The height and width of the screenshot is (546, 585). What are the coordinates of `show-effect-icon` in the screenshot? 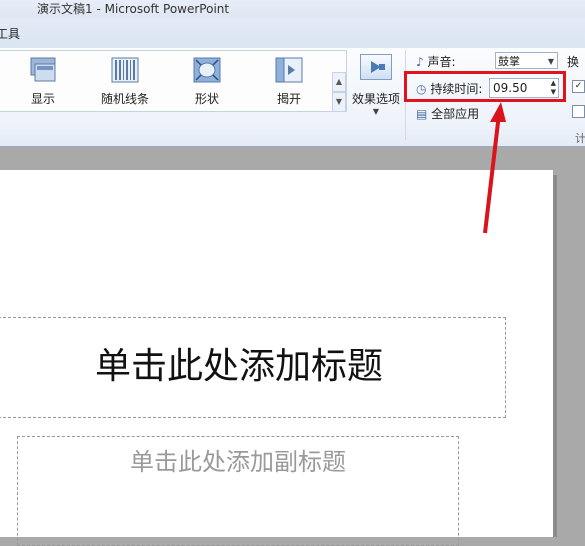 It's located at (43, 70).